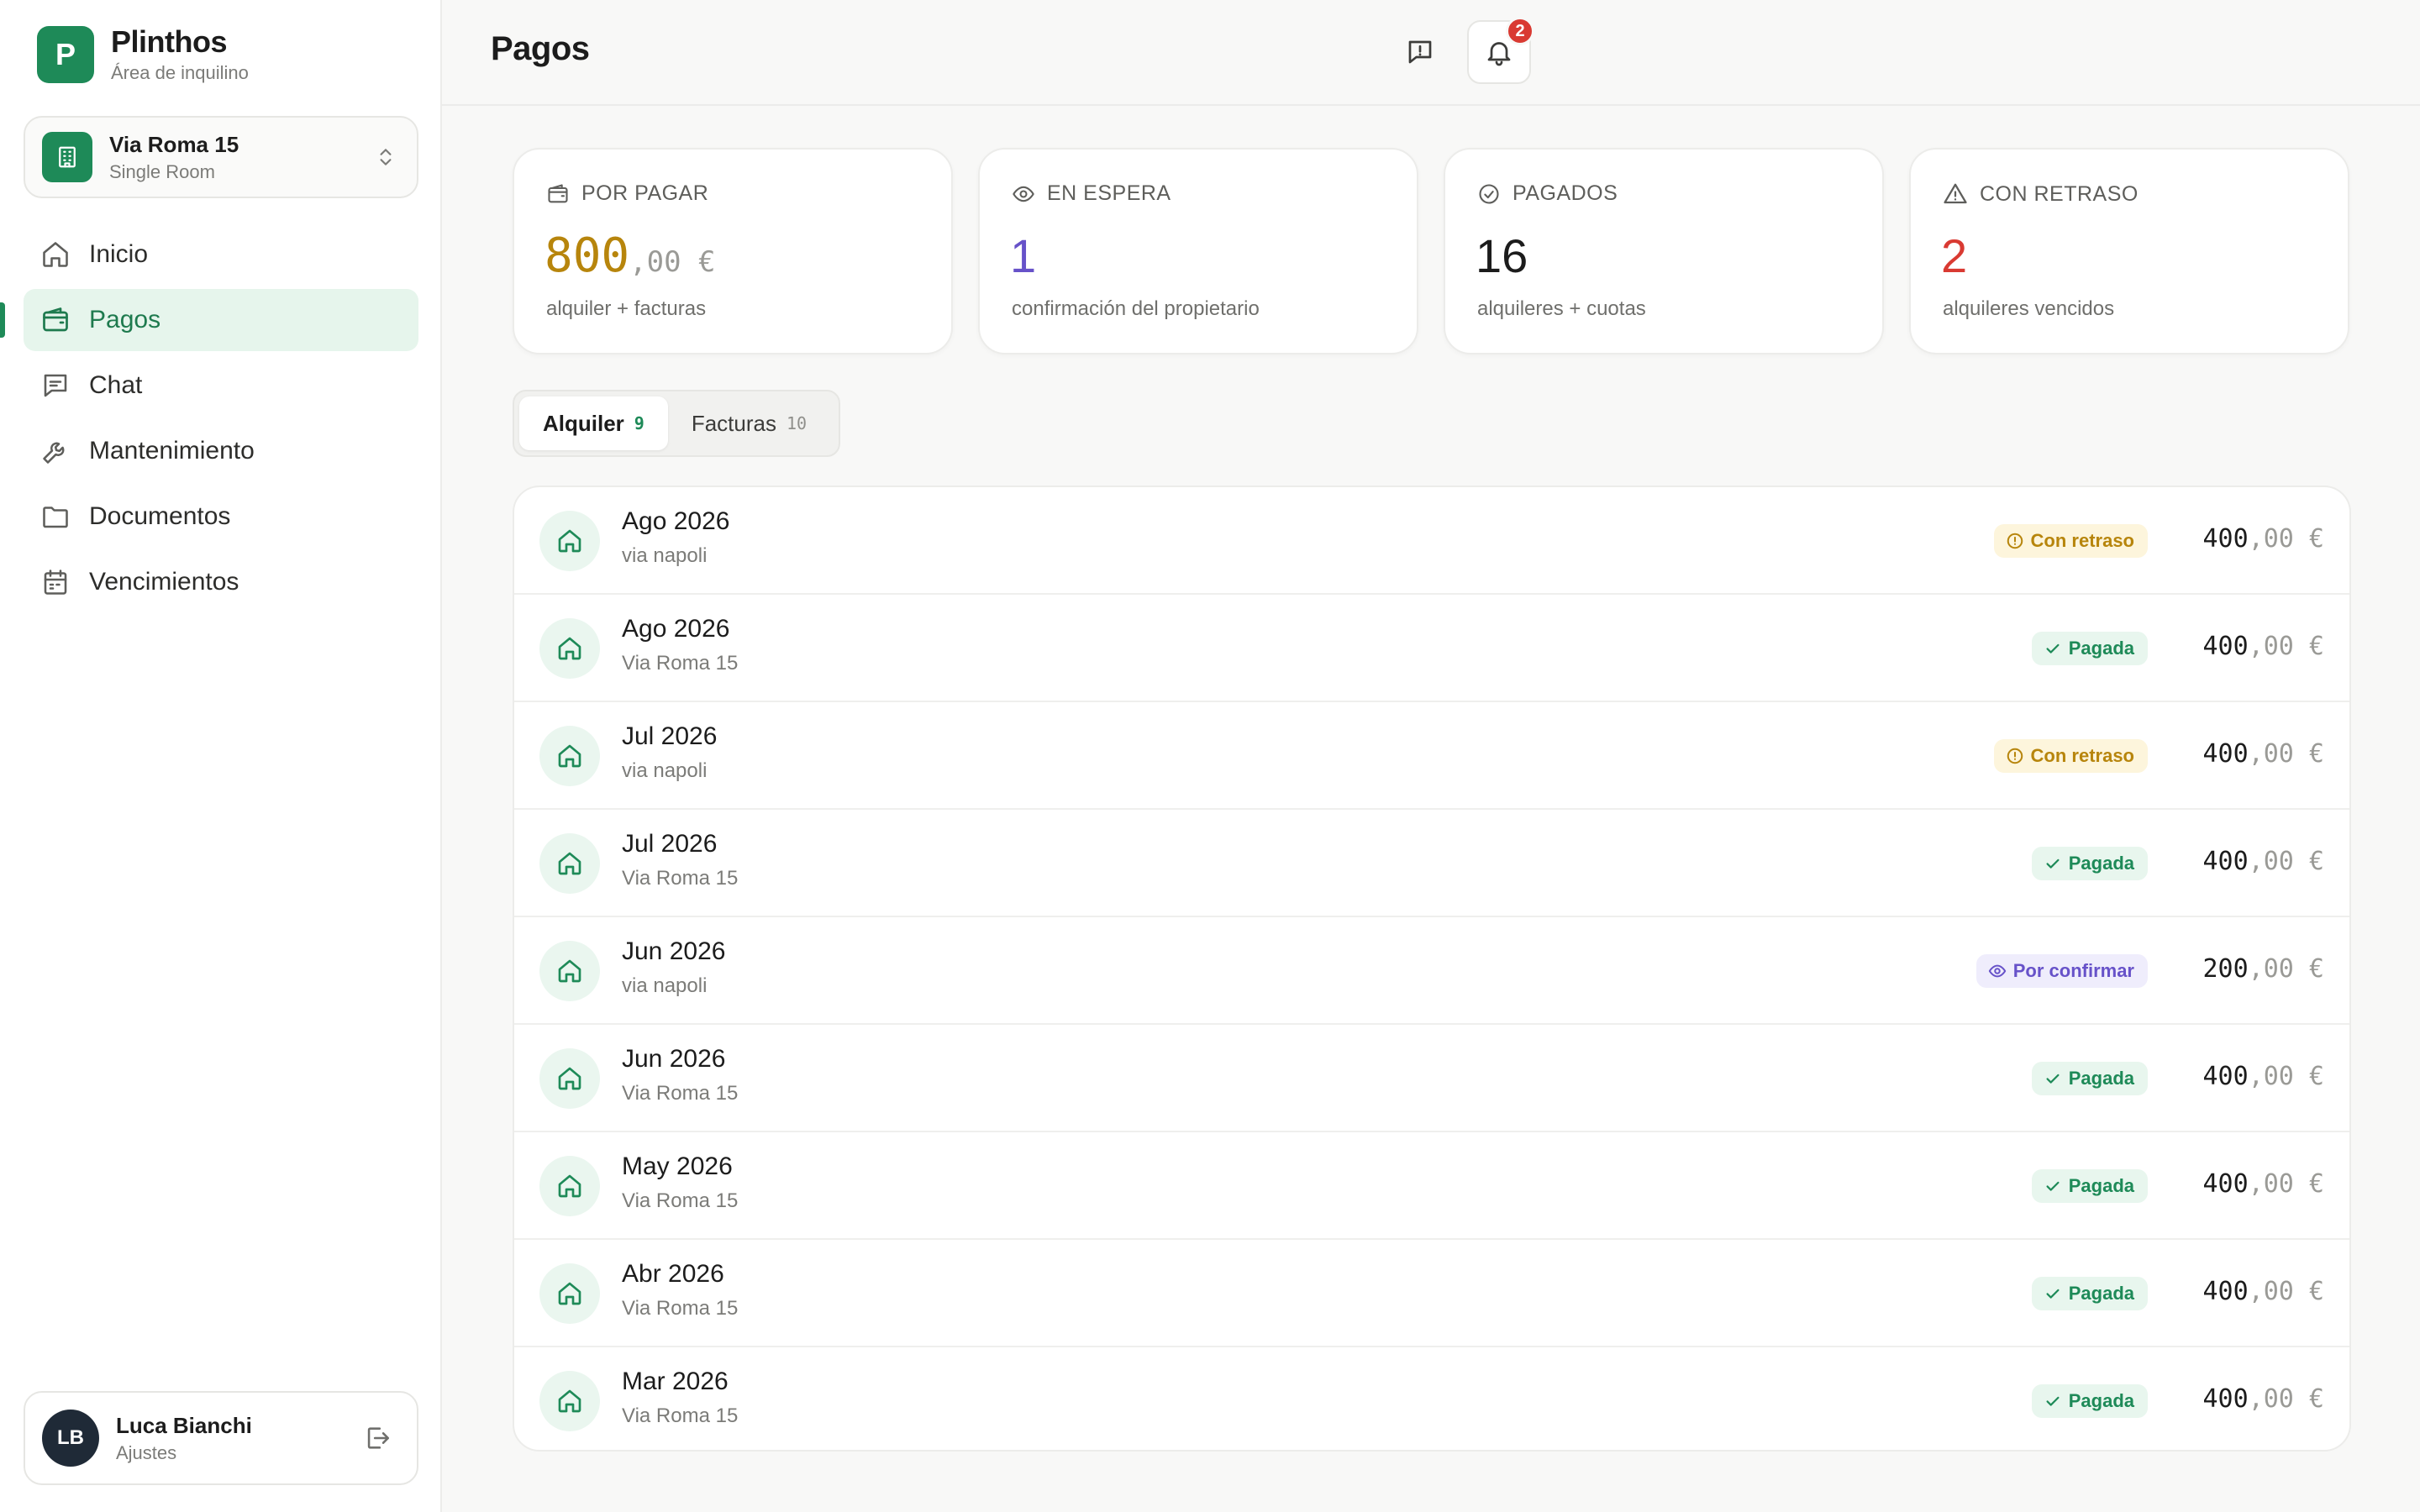 The width and height of the screenshot is (2420, 1512). Describe the element at coordinates (2082, 540) in the screenshot. I see `status-label: Con retraso` at that location.